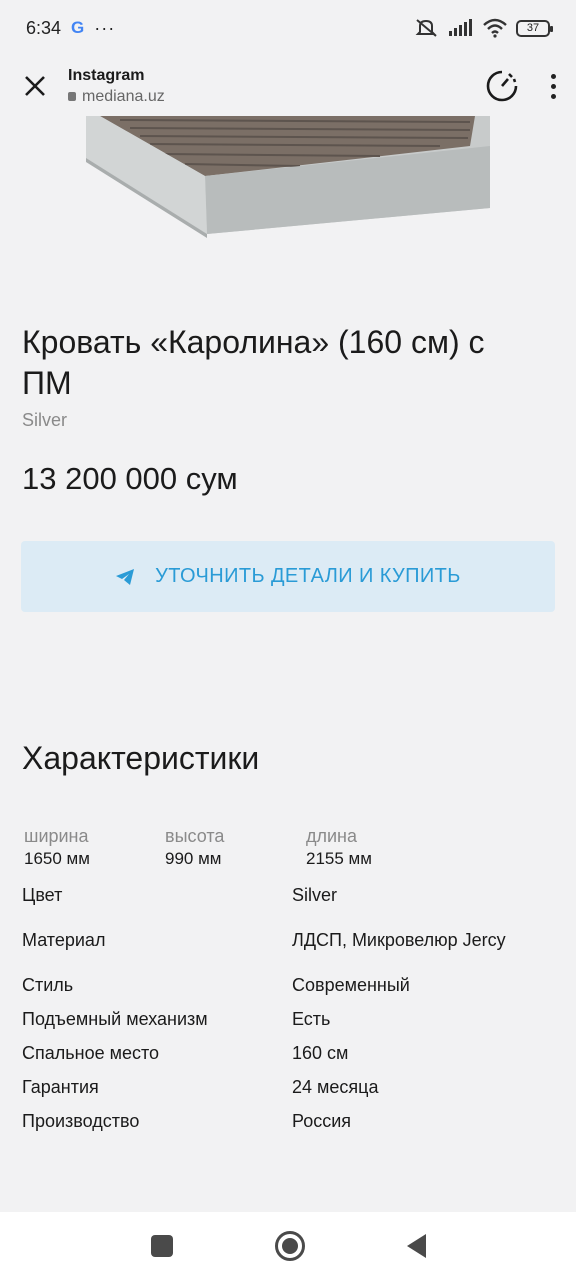  I want to click on buy-button: УТОЧНИТЬ ДЕТАЛИ И КУПИТЬ, so click(288, 576).